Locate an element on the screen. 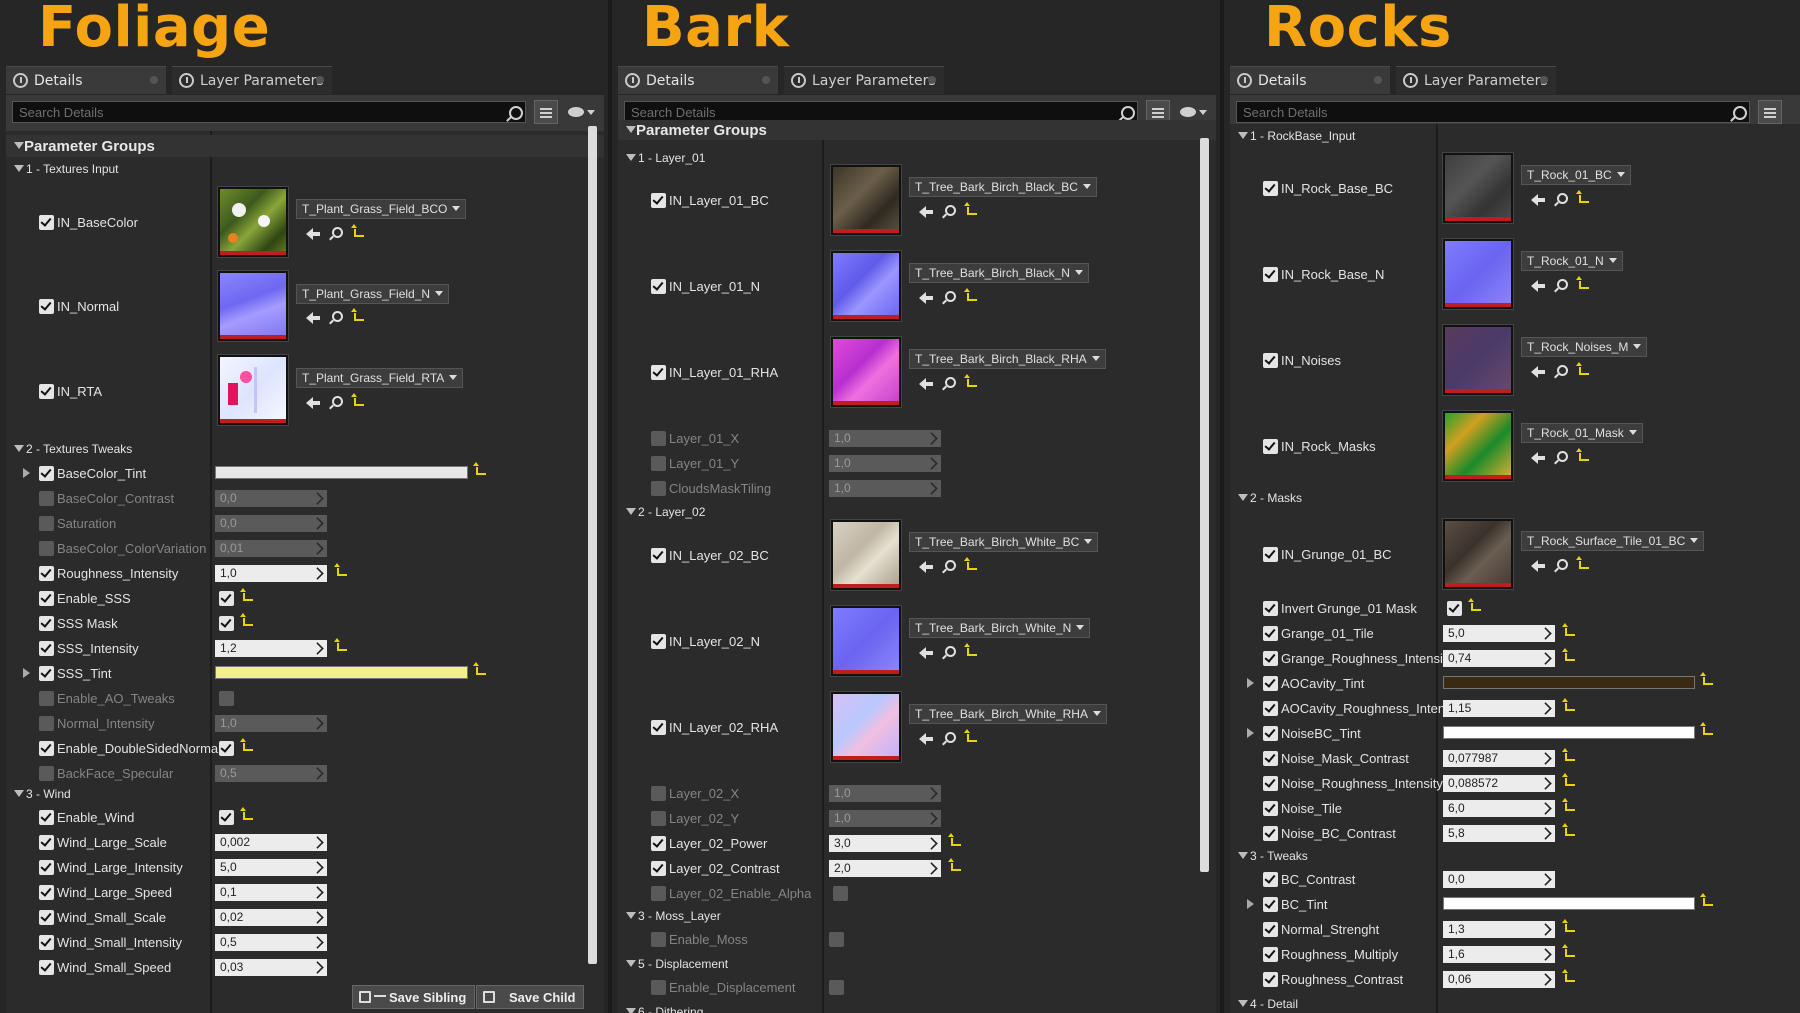  numeric-input: 5,0 is located at coordinates (271, 867).